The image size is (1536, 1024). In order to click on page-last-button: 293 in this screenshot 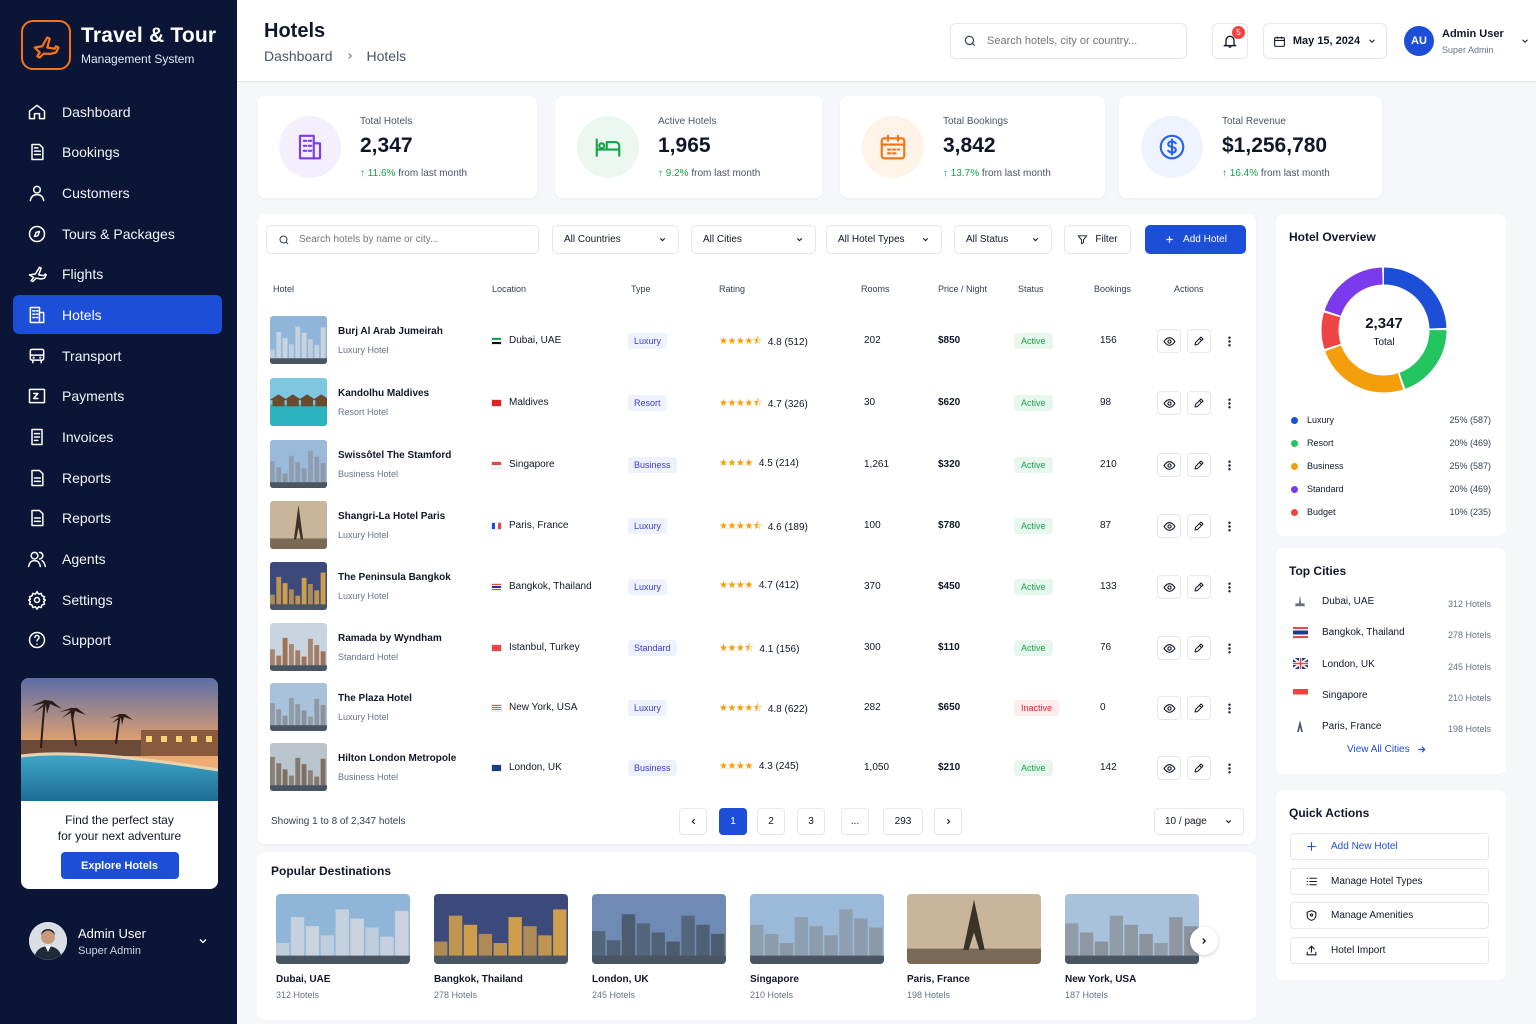, I will do `click(903, 821)`.